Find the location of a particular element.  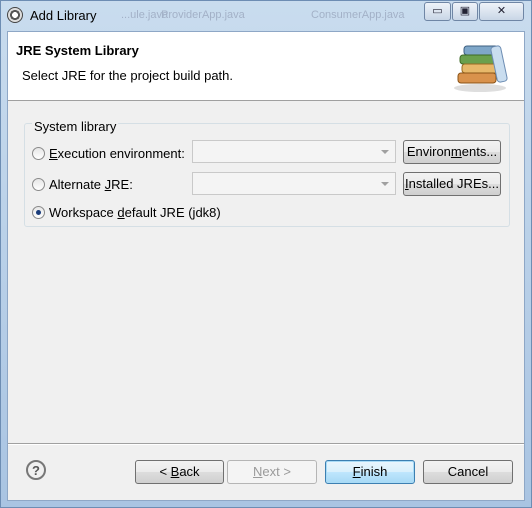

system-library-group-label: System library is located at coordinates (75, 126).